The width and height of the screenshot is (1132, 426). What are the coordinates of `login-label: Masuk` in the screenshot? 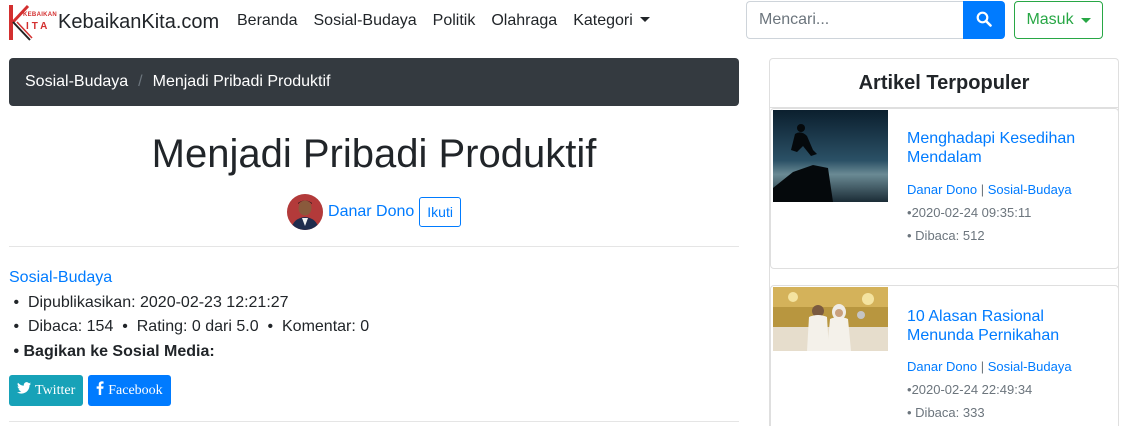 It's located at (1050, 19).